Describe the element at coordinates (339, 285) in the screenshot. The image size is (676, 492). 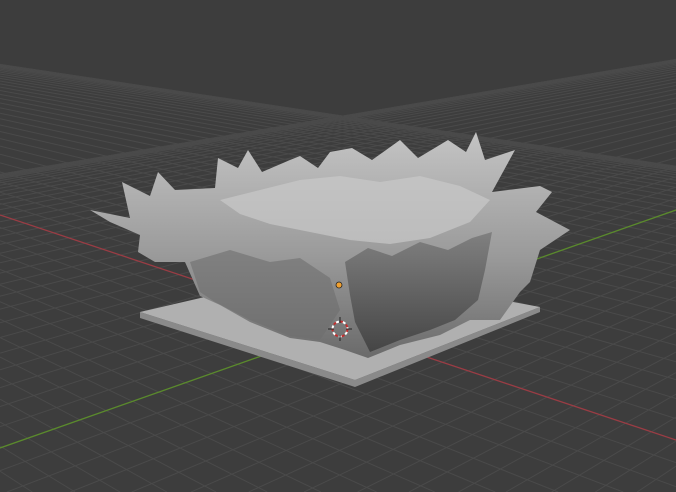
I see `object-origin-icon` at that location.